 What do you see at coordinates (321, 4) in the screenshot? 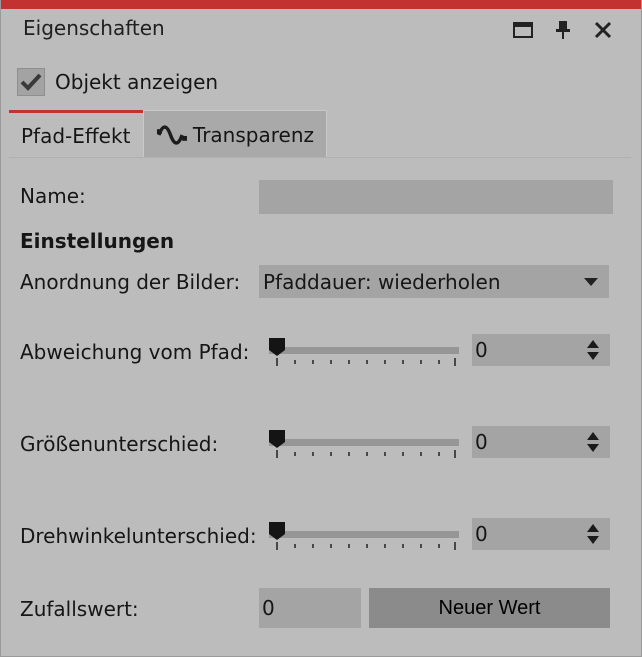
I see `accent-strip` at bounding box center [321, 4].